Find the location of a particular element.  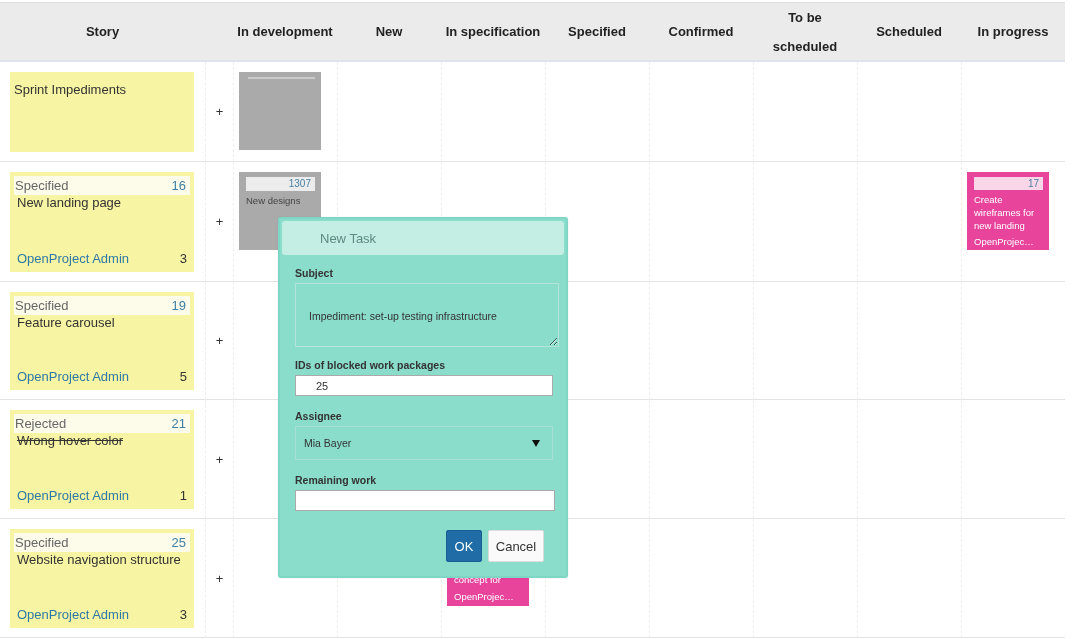

task-id: 1307 is located at coordinates (280, 184).